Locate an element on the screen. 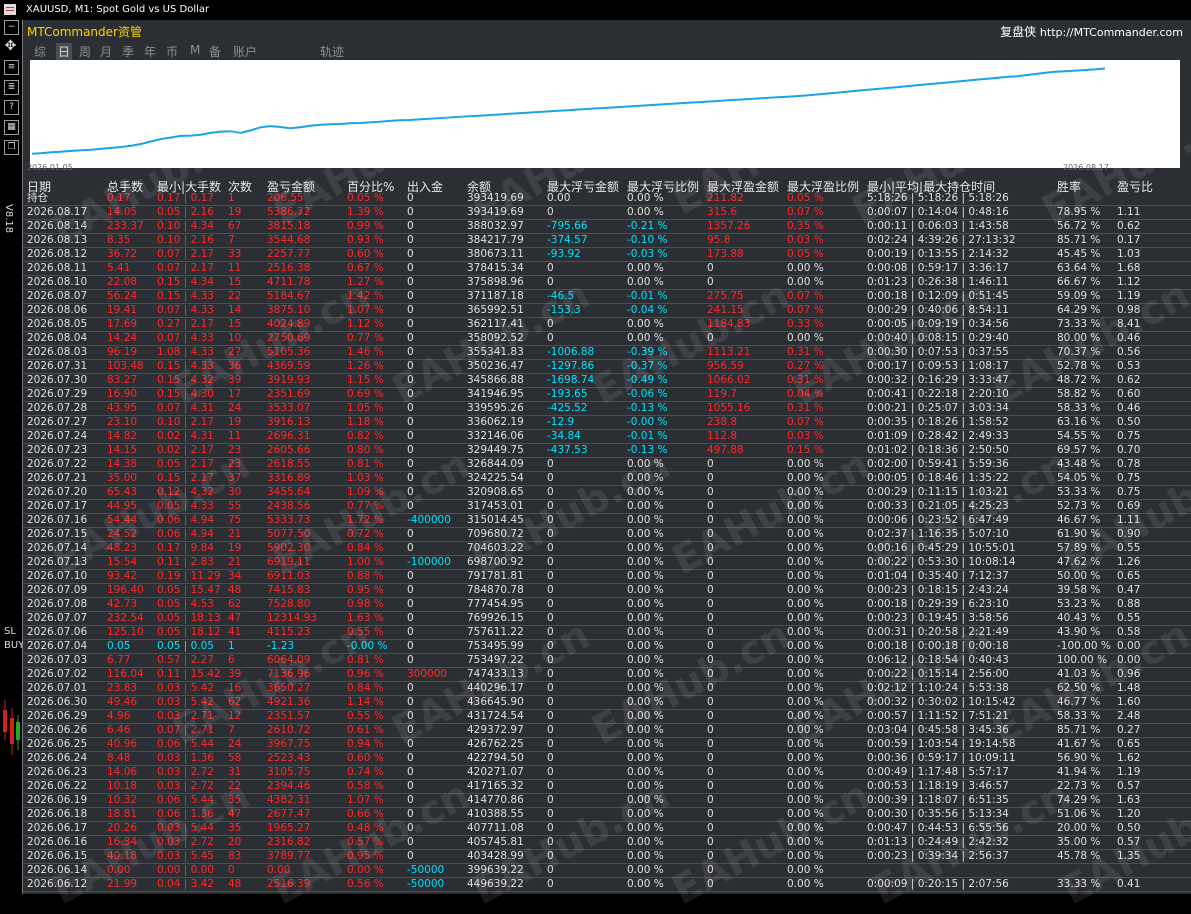  table-cell: 3105.75 is located at coordinates (289, 772).